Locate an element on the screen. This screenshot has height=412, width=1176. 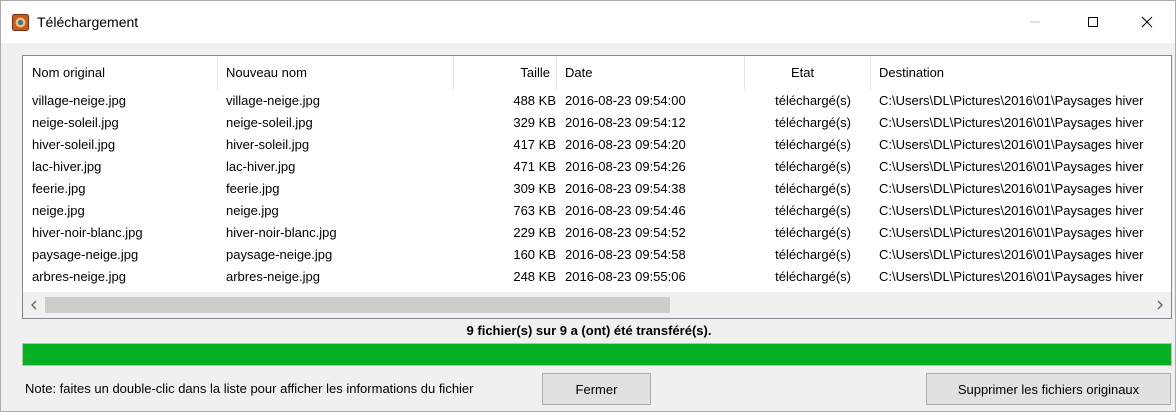
chevron-left-icon is located at coordinates (34, 305).